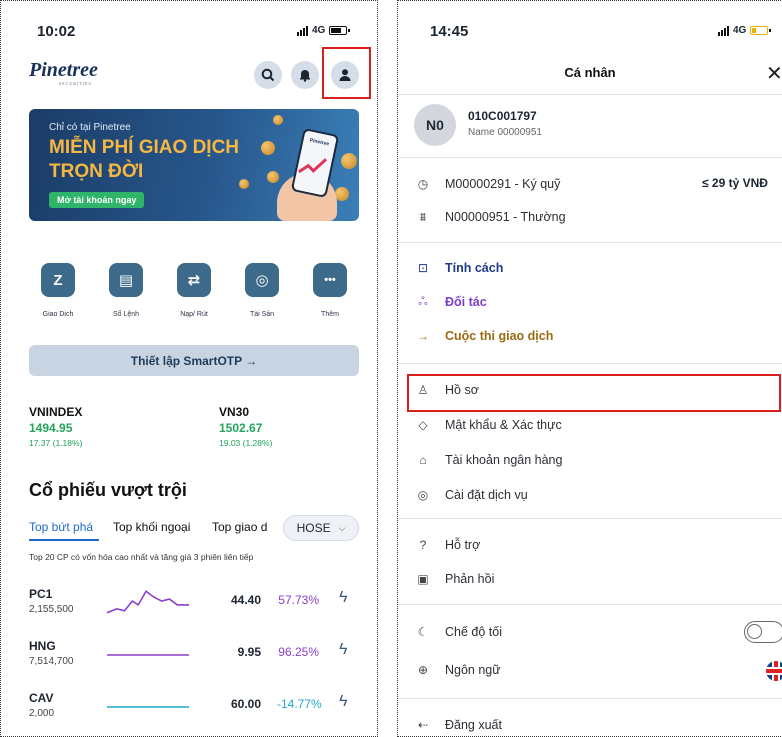 The height and width of the screenshot is (737, 782). What do you see at coordinates (245, 426) in the screenshot?
I see `index-vn30: VN30 1502.67 19.03 (1.28%)` at bounding box center [245, 426].